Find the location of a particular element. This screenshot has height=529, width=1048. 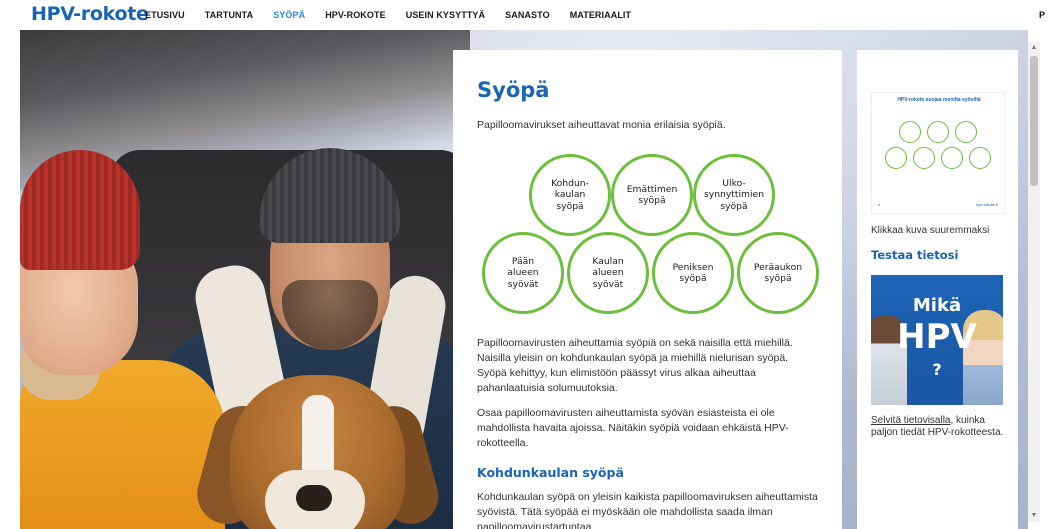

quiz-link: Selvitä tietovisalla is located at coordinates (910, 420).